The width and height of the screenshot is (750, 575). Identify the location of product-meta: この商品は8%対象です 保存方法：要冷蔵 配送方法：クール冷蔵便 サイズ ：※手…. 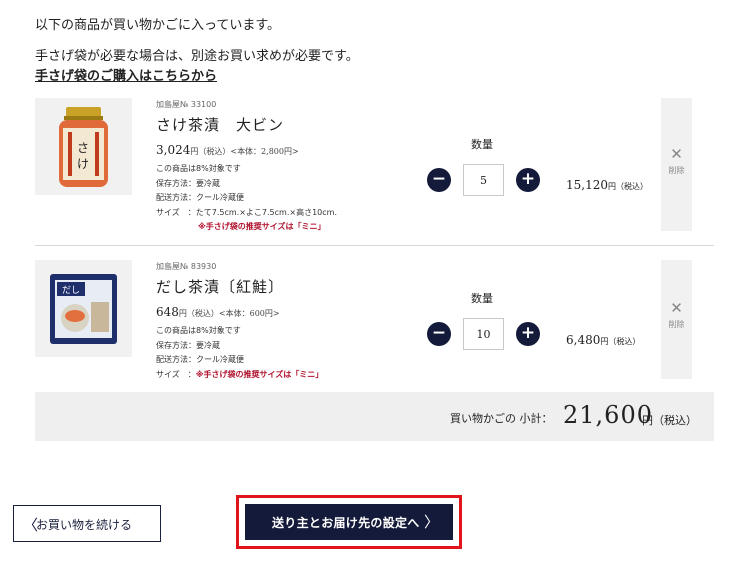
(239, 353).